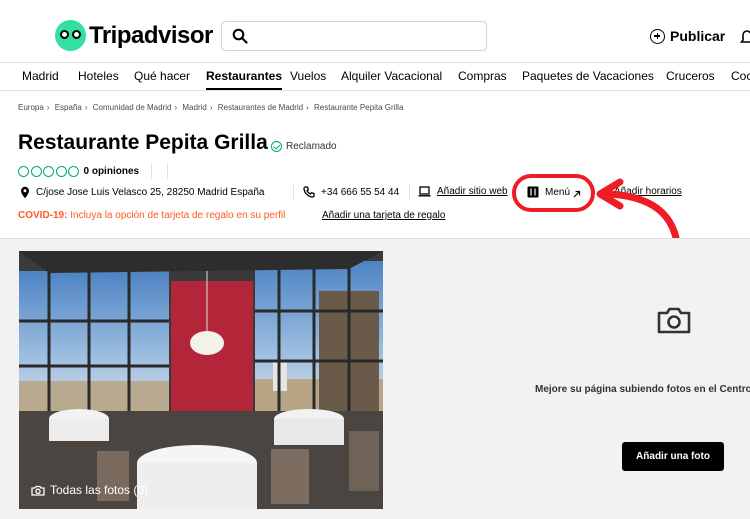  Describe the element at coordinates (360, 192) in the screenshot. I see `phone-text: +34 666 55 54 44` at that location.